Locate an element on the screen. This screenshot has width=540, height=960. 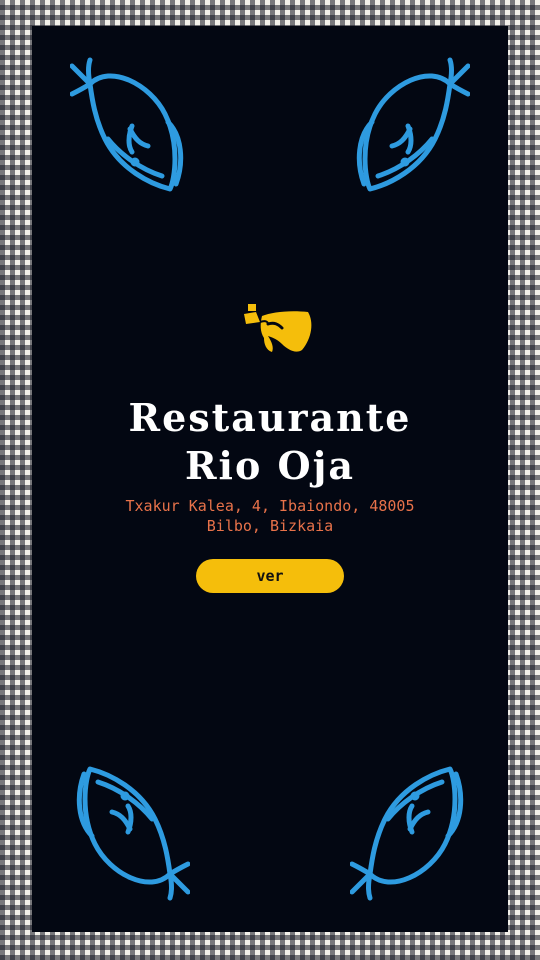
title-line-2: Rio Oja is located at coordinates (270, 465).